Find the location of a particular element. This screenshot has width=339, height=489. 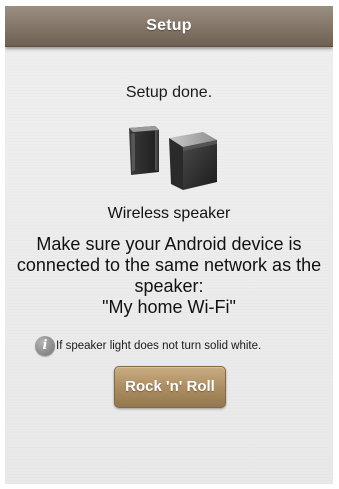

instruction-line-2: connected to the same network as the is located at coordinates (169, 265).